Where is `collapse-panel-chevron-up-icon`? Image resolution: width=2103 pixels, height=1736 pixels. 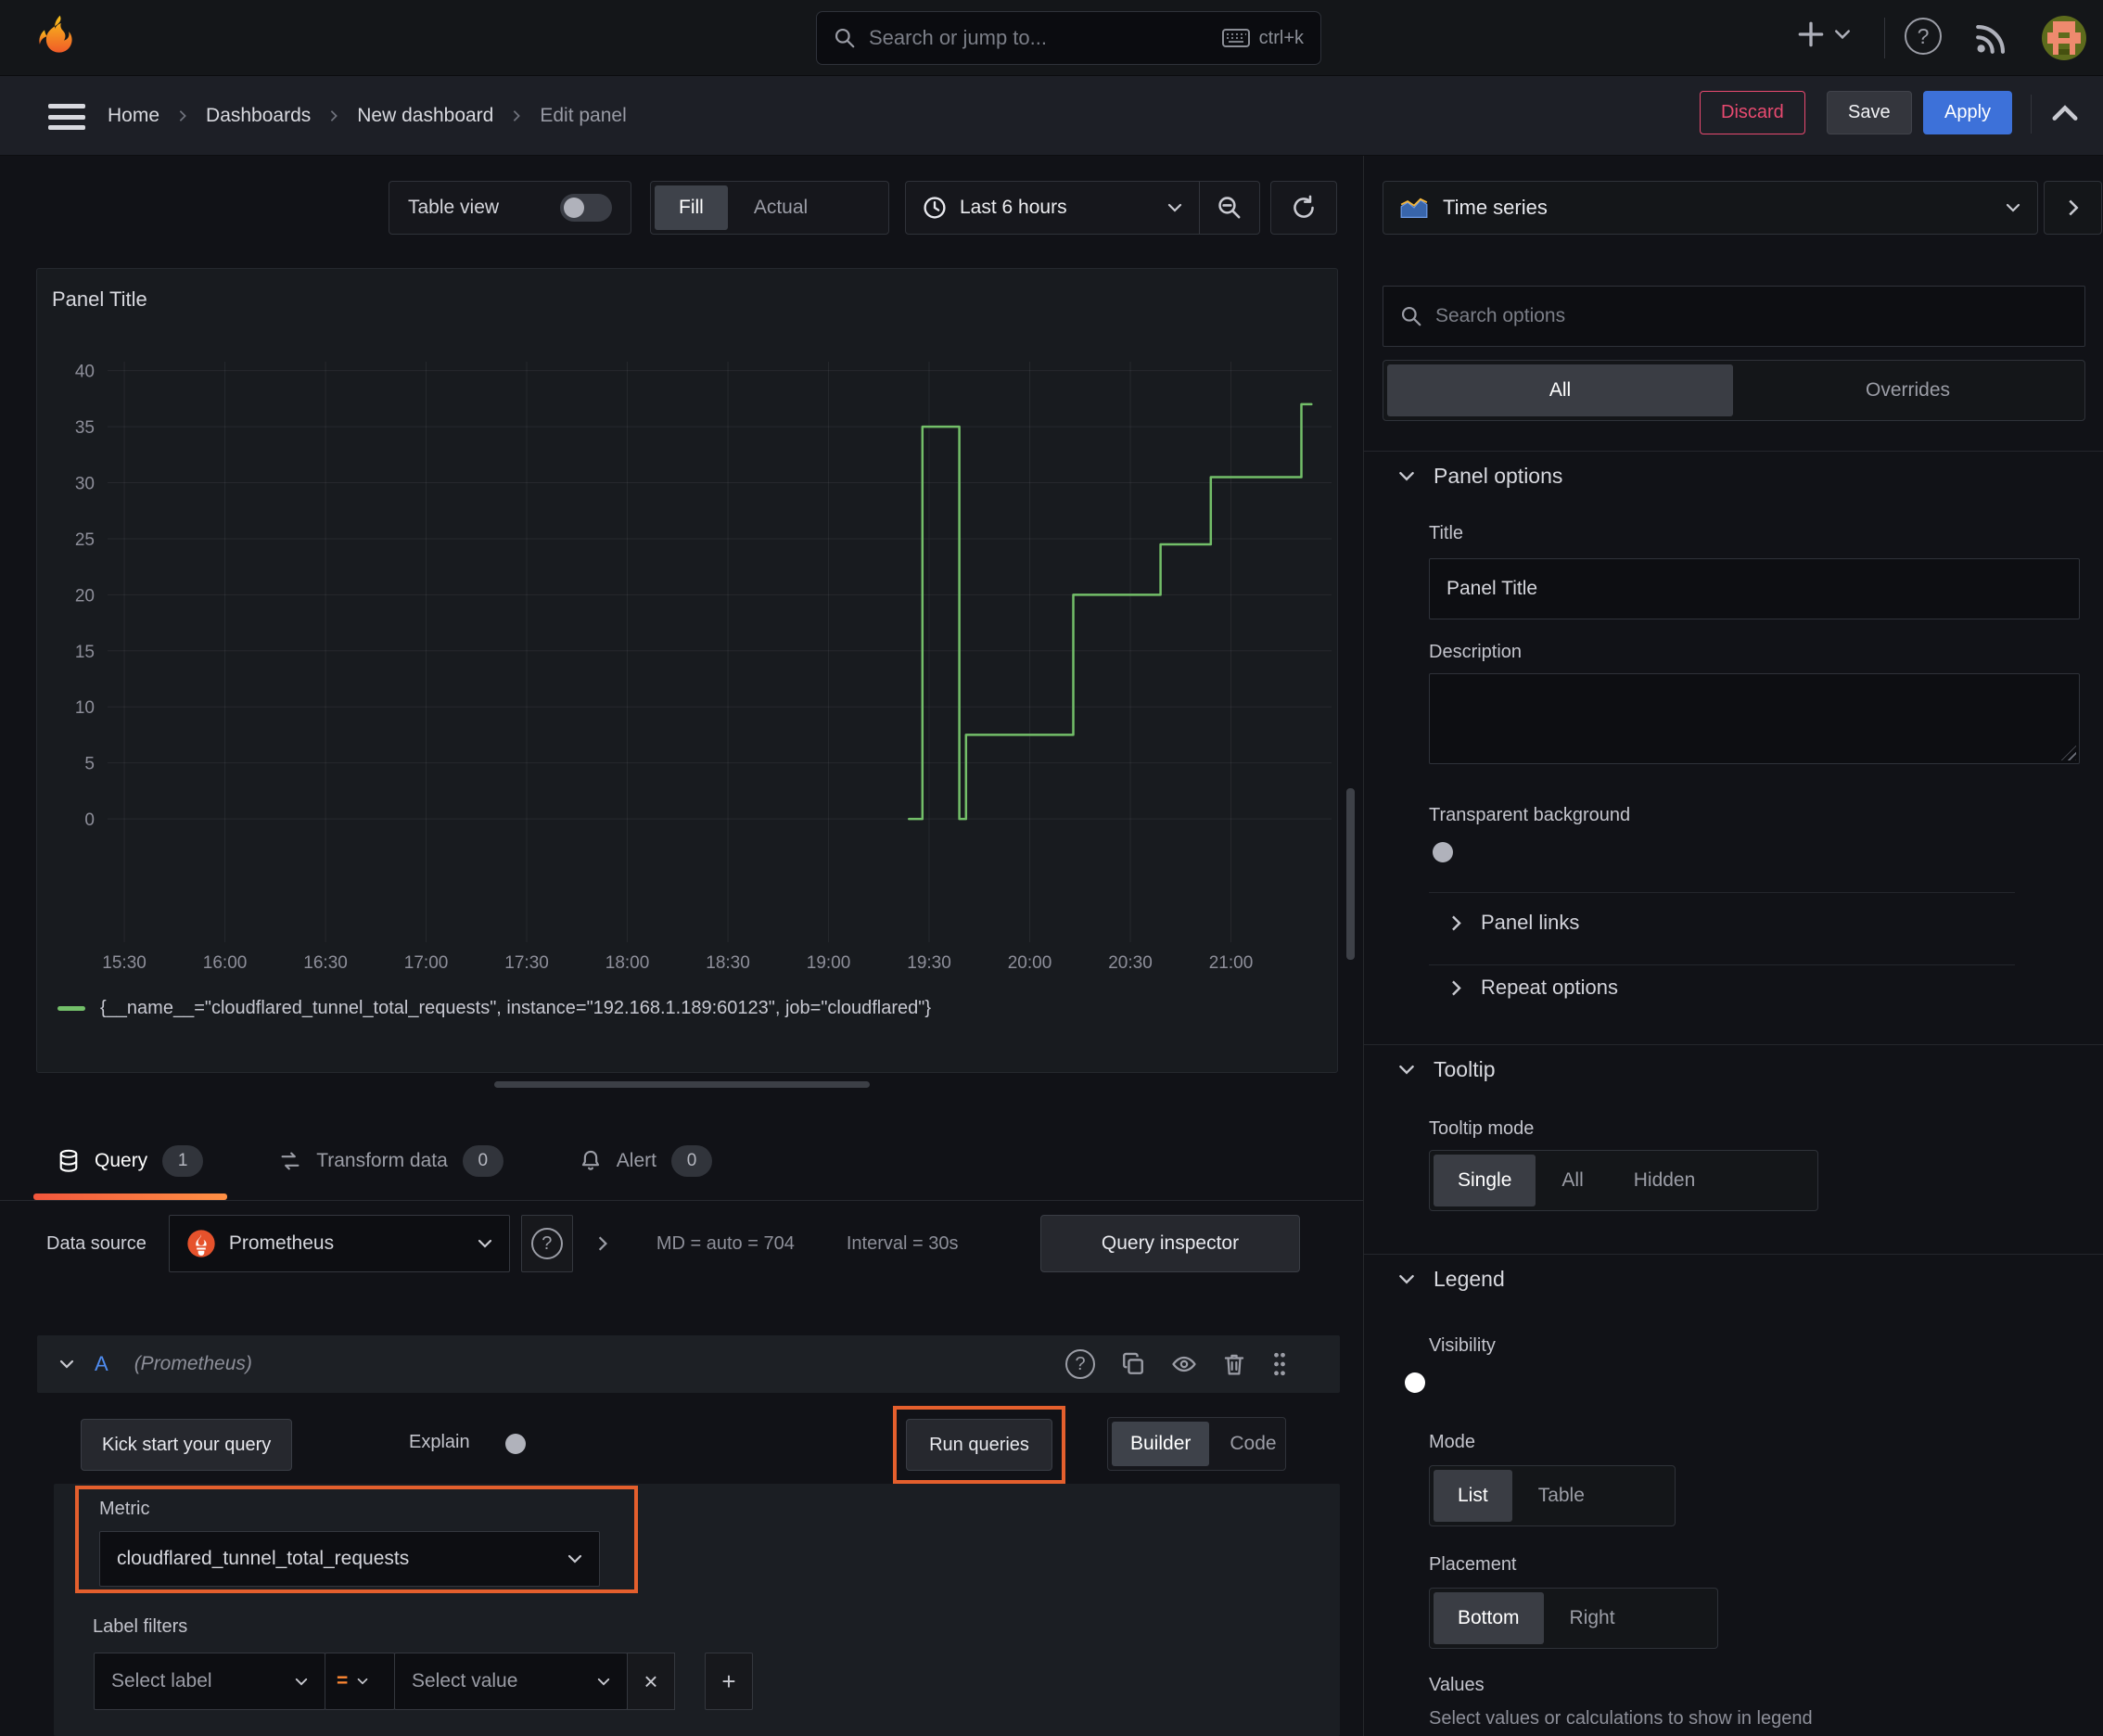
collapse-panel-chevron-up-icon is located at coordinates (2065, 113).